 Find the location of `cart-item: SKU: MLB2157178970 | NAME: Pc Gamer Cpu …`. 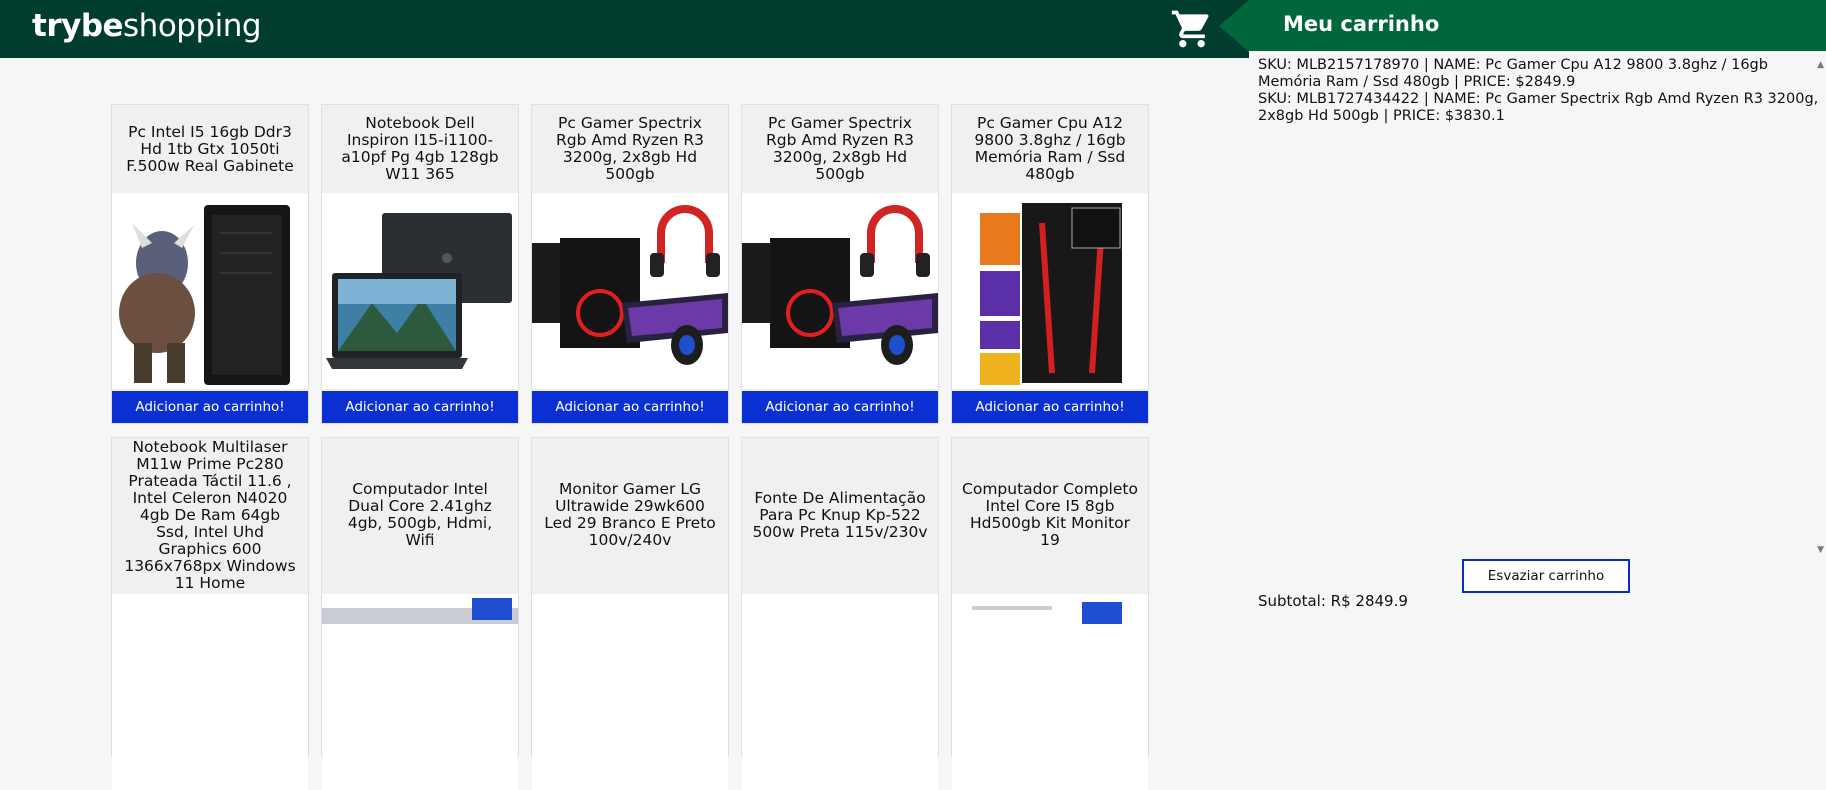

cart-item: SKU: MLB2157178970 | NAME: Pc Gamer Cpu … is located at coordinates (1539, 74).